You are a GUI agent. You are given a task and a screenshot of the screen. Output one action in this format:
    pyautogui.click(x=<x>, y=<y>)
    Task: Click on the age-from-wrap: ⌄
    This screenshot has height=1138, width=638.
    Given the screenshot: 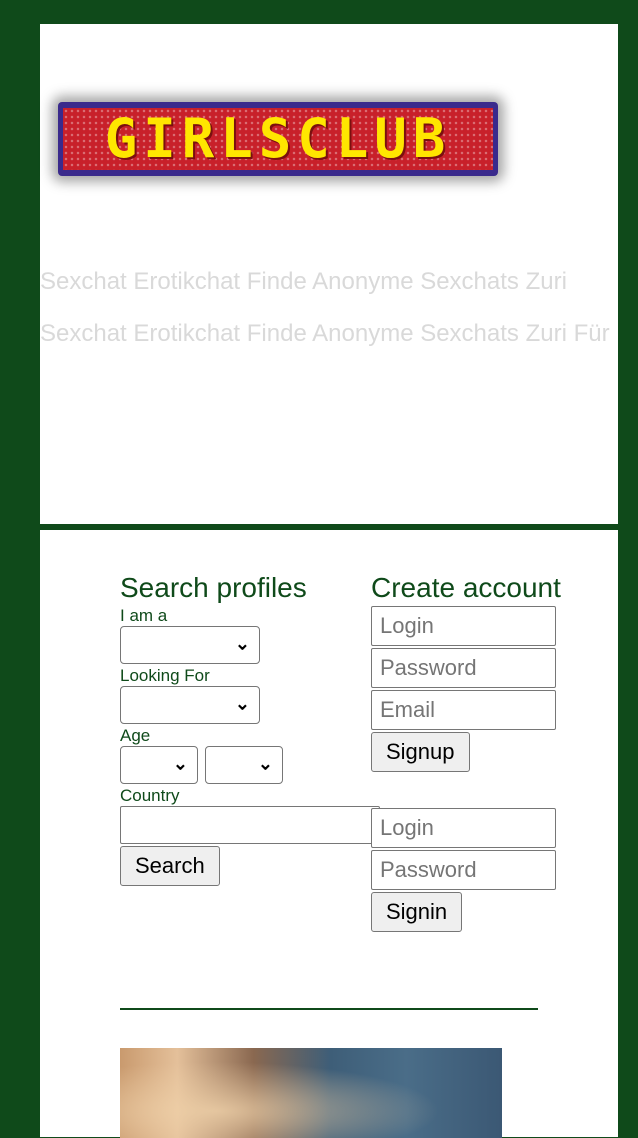 What is the action you would take?
    pyautogui.click(x=159, y=765)
    